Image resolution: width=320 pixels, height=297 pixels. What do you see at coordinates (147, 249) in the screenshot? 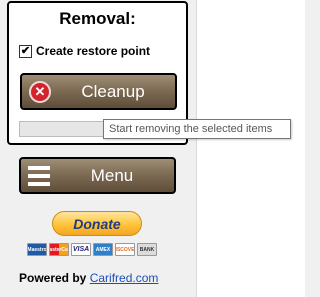
I see `bank-card-icon: BANK` at bounding box center [147, 249].